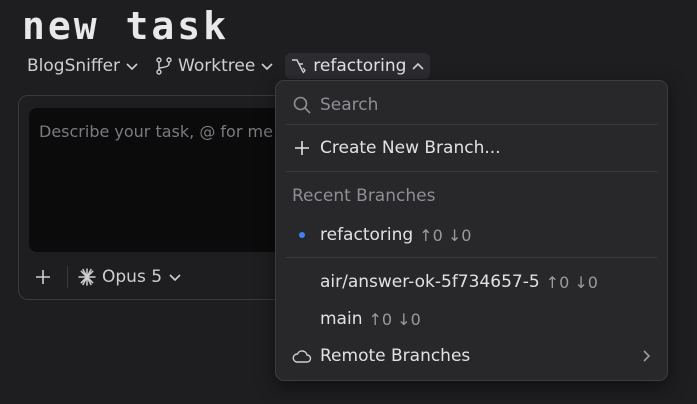  I want to click on remote-branches-label: Remote Branches, so click(395, 356).